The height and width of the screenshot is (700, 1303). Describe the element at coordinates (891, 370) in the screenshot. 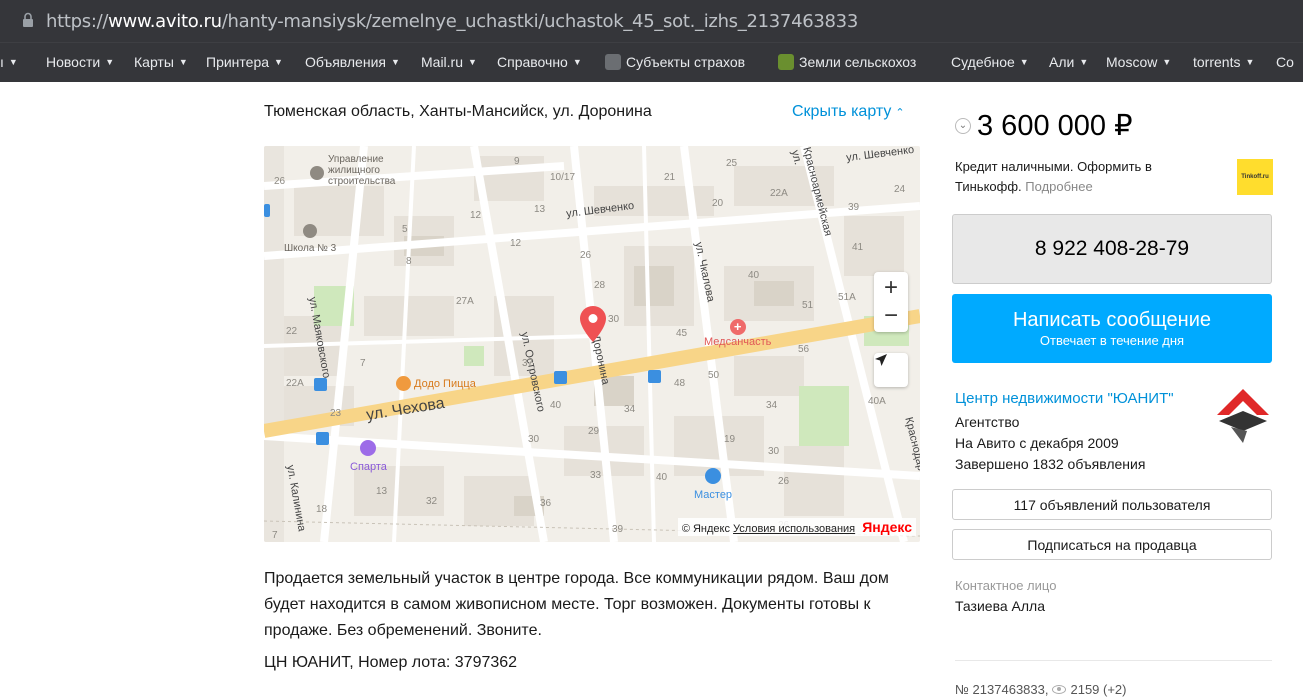

I see `geolocation-button` at that location.